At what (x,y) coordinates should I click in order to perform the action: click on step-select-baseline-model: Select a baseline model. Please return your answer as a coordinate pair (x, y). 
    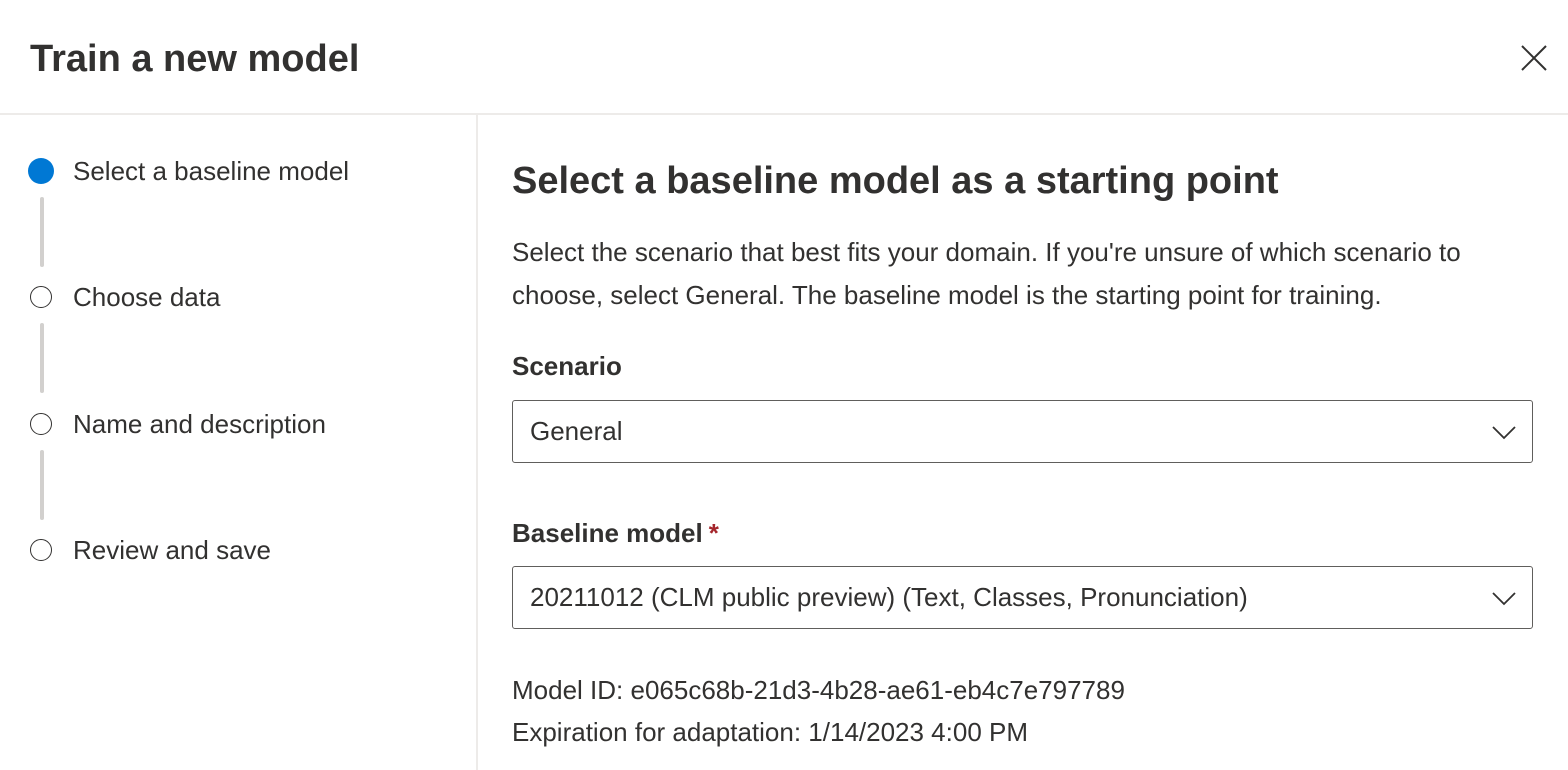
    Looking at the image, I should click on (189, 171).